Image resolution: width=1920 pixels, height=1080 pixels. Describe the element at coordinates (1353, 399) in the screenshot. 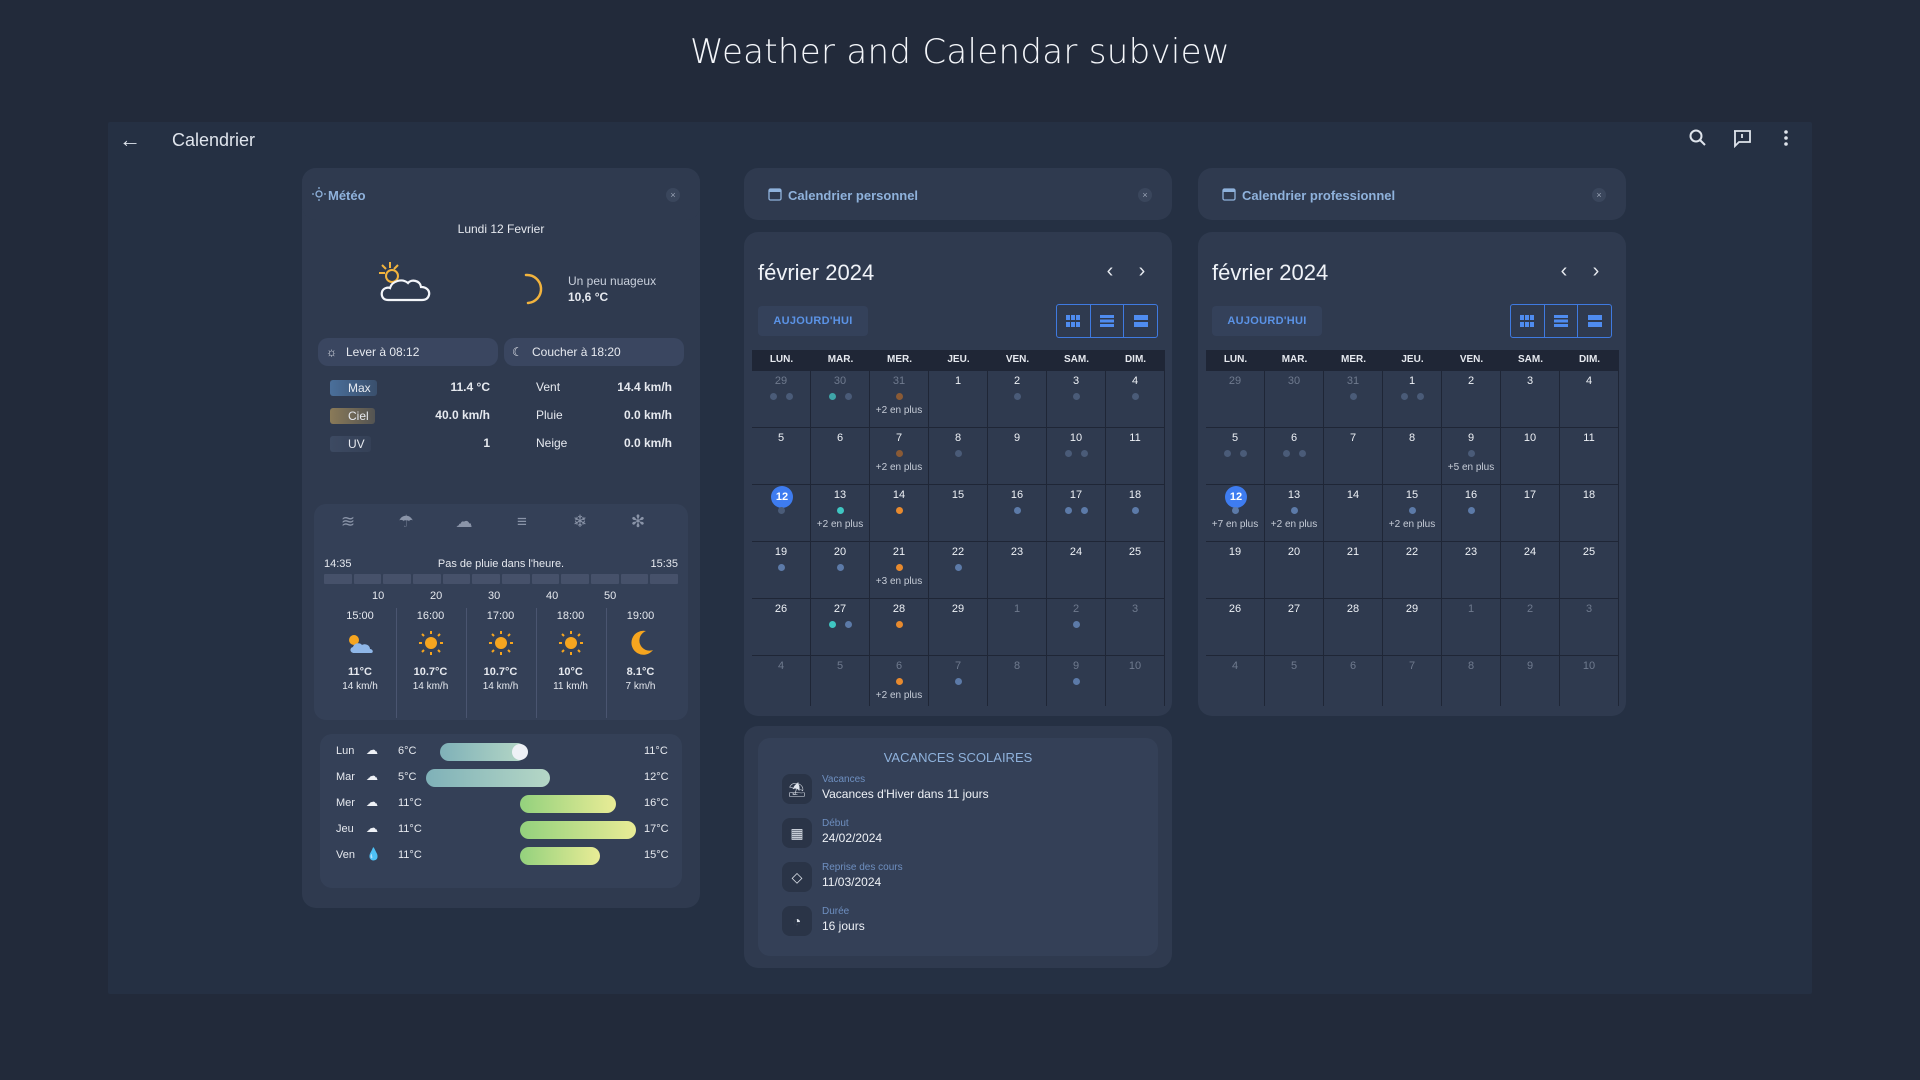

I see `calendar-day: 31` at that location.